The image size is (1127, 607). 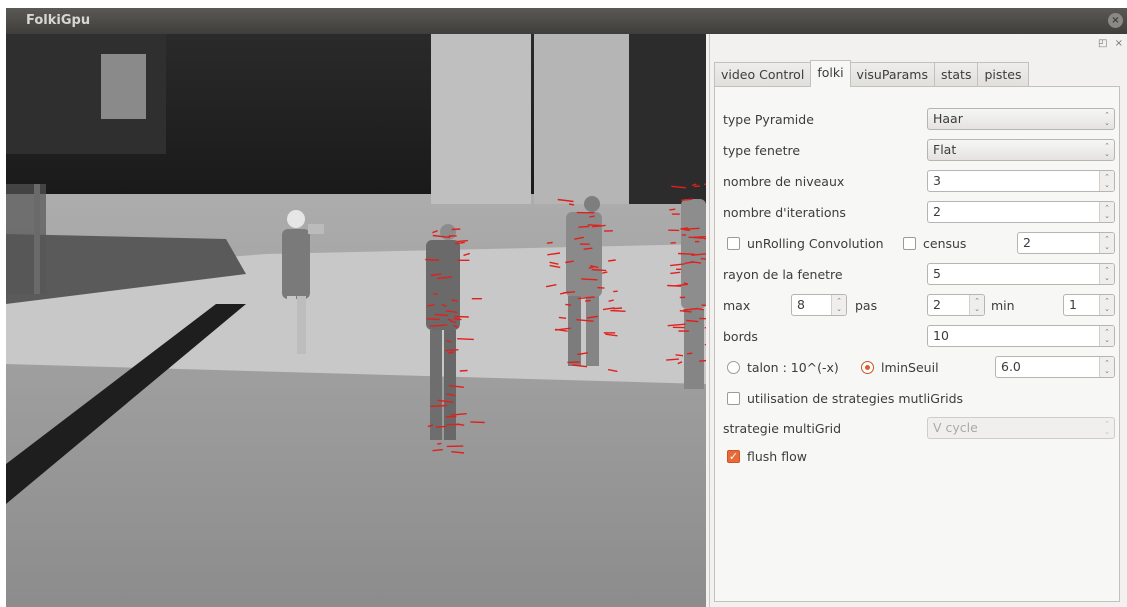 I want to click on row-talon-lminseuil: talon : 10^(-x) lminSeuil 6.0 ⌃ ⌄, so click(x=918, y=368).